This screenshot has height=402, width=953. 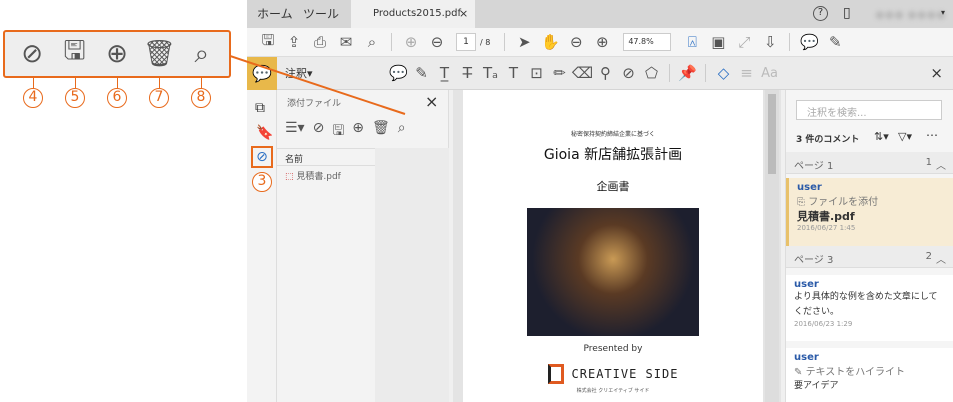 What do you see at coordinates (769, 73) in the screenshot?
I see `font-size-icon: Aa` at bounding box center [769, 73].